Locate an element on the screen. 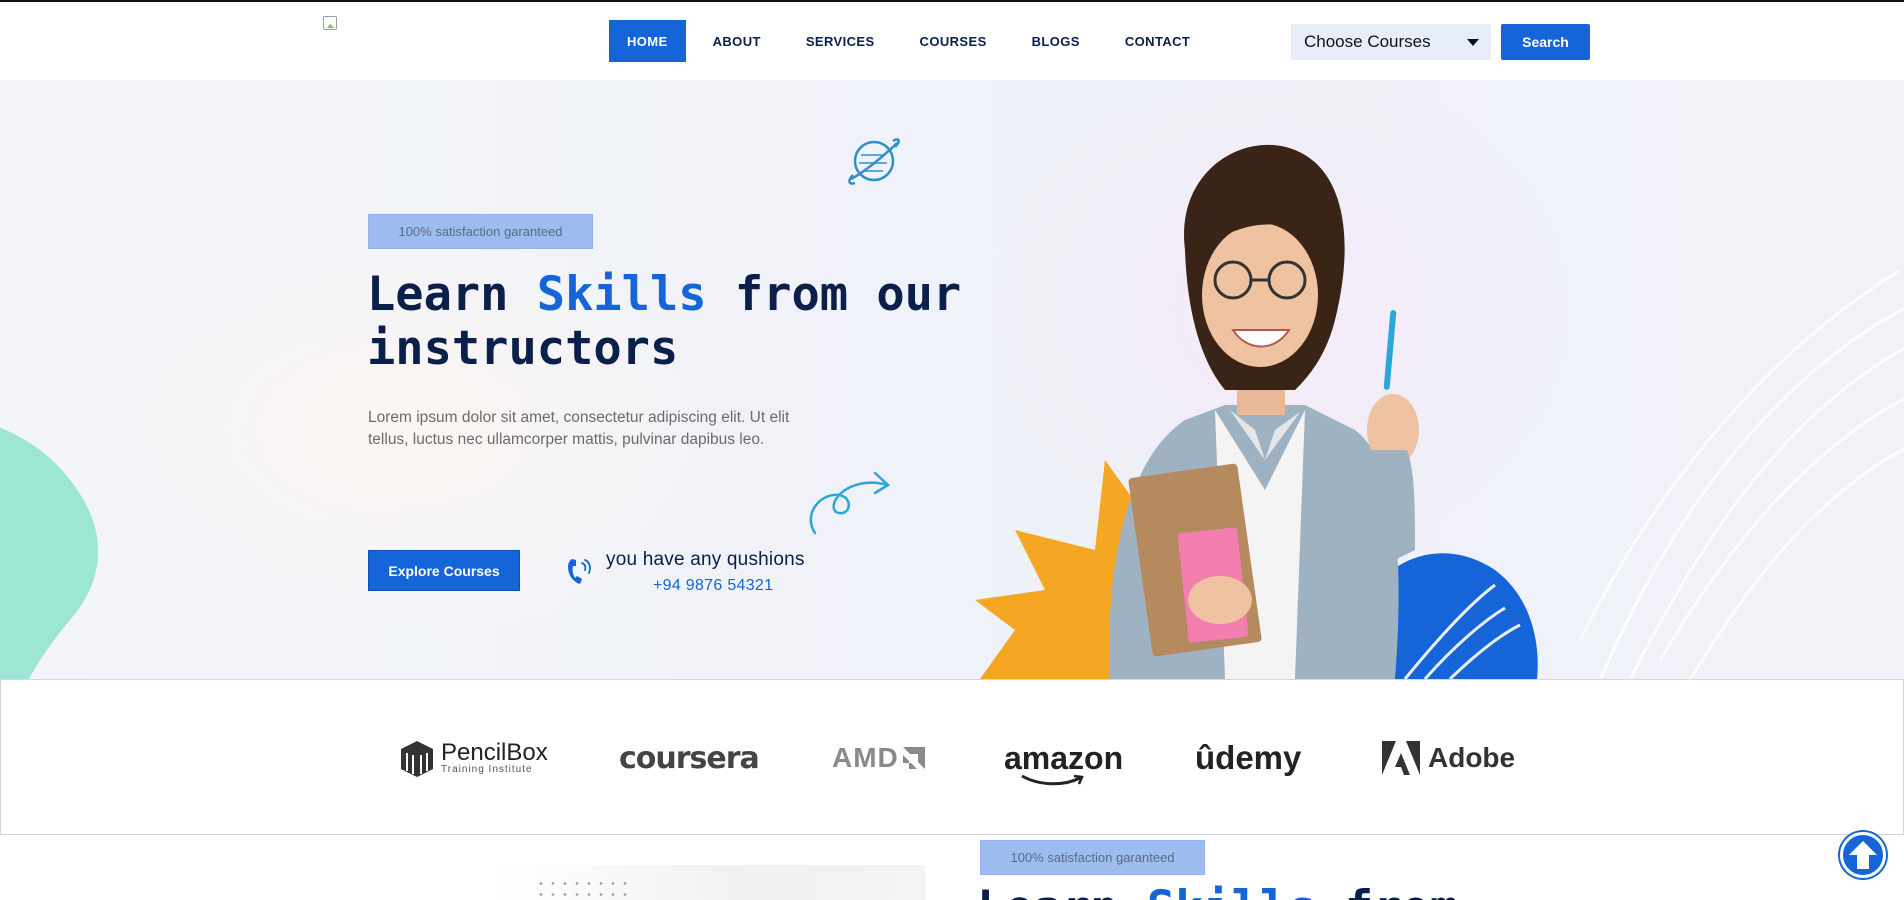 Image resolution: width=1904 pixels, height=900 pixels. course-select-value: Choose Courses is located at coordinates (1367, 41).